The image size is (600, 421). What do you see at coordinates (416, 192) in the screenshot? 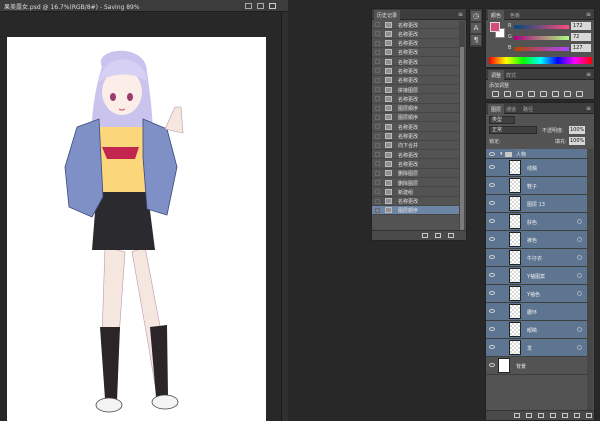
I see `history-item: 新建组` at bounding box center [416, 192].